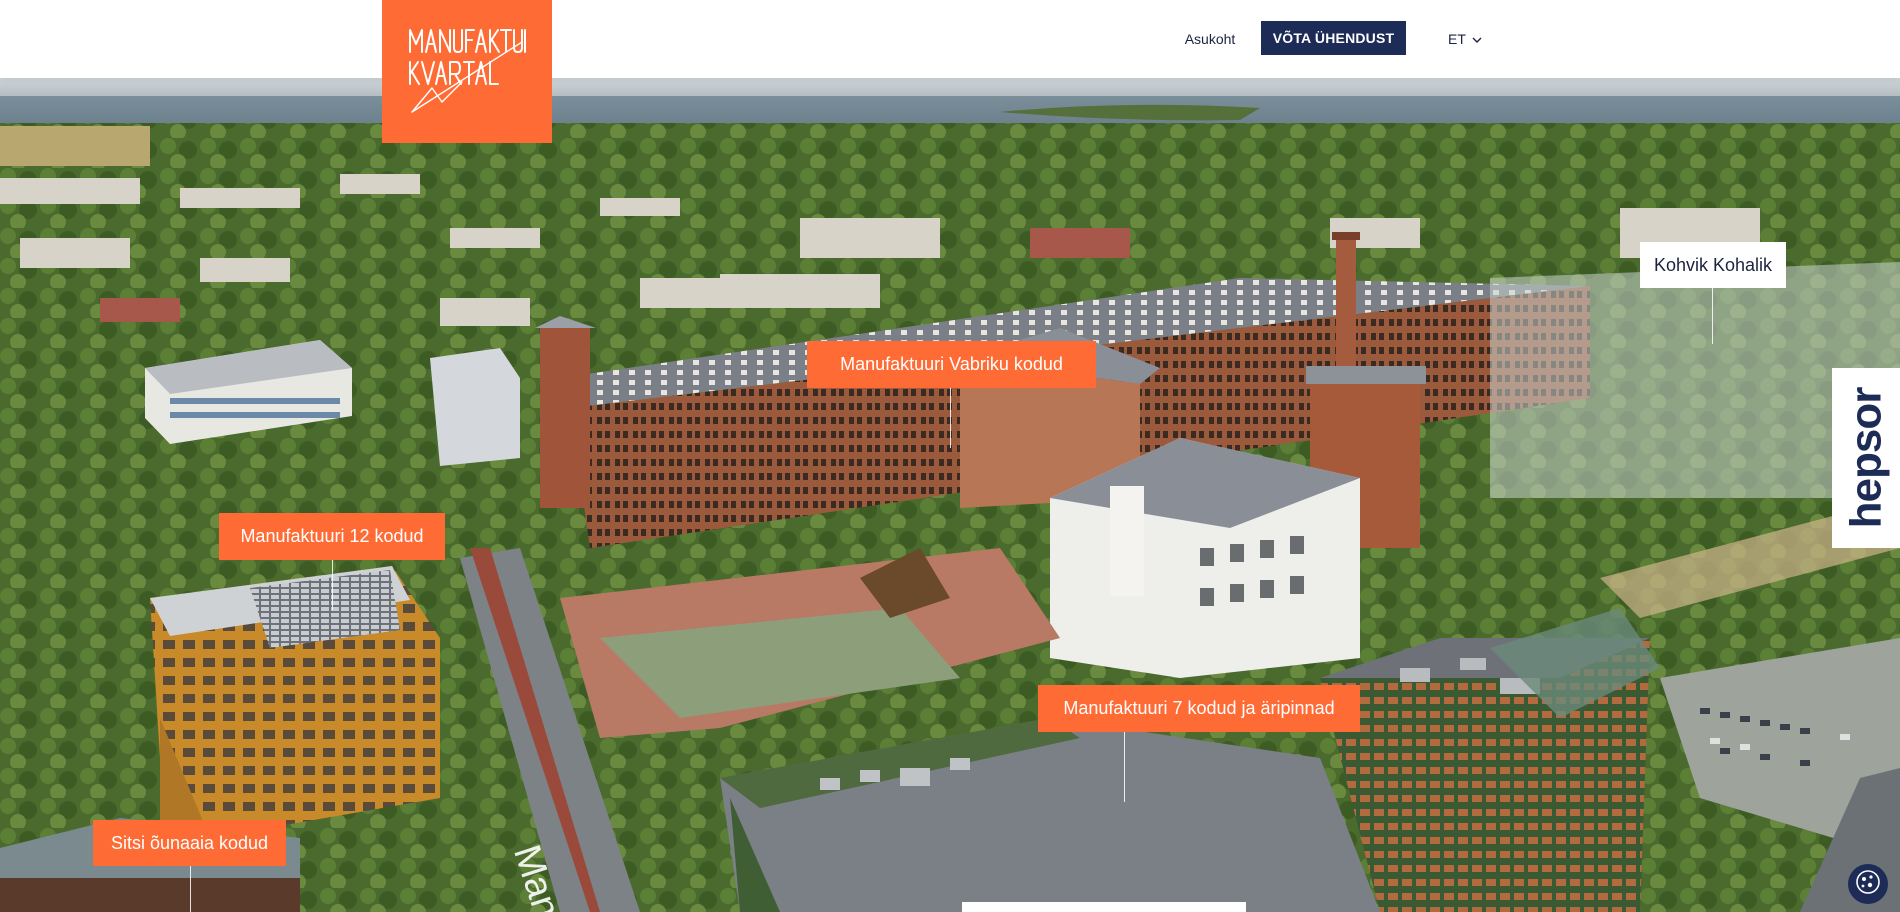 This screenshot has width=1900, height=912. Describe the element at coordinates (1104, 907) in the screenshot. I see `bottom-panel` at that location.